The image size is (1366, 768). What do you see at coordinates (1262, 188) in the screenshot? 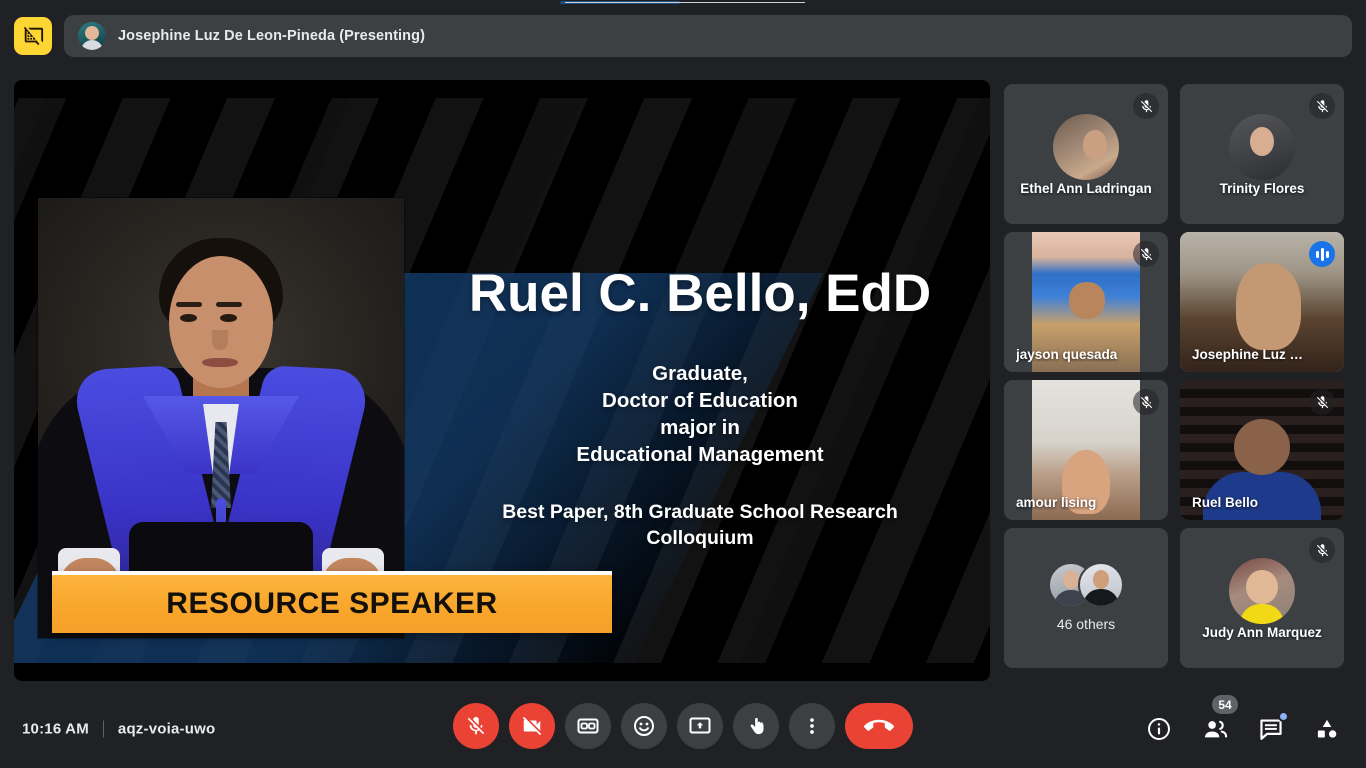
I see `participant-name: Trinity Flores` at bounding box center [1262, 188].